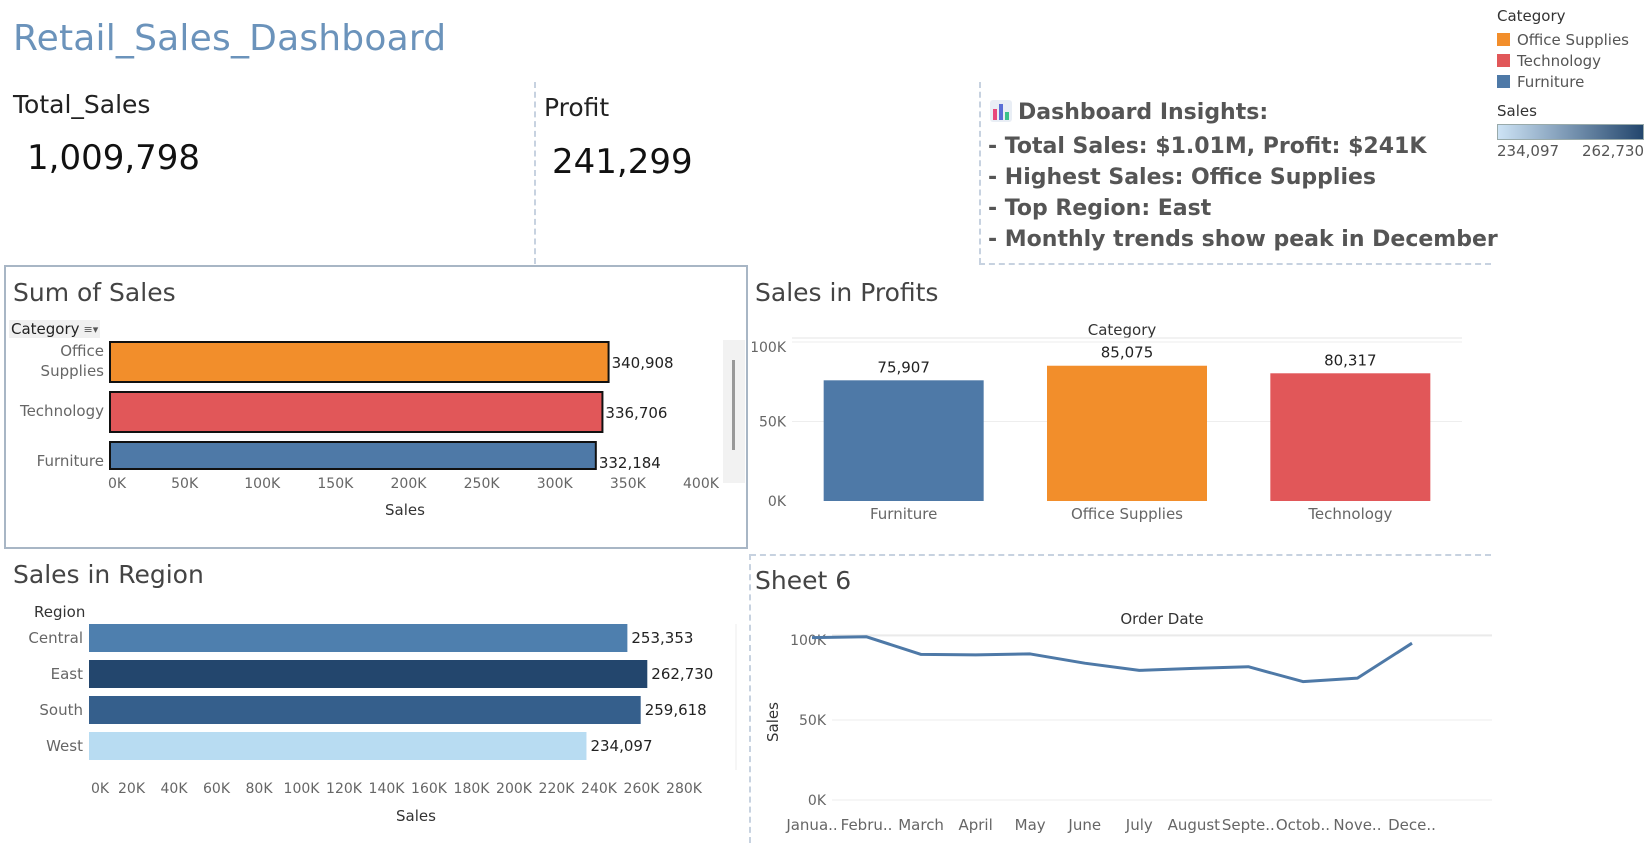  Describe the element at coordinates (867, 825) in the screenshot. I see `x-tick-label: Febru..` at that location.